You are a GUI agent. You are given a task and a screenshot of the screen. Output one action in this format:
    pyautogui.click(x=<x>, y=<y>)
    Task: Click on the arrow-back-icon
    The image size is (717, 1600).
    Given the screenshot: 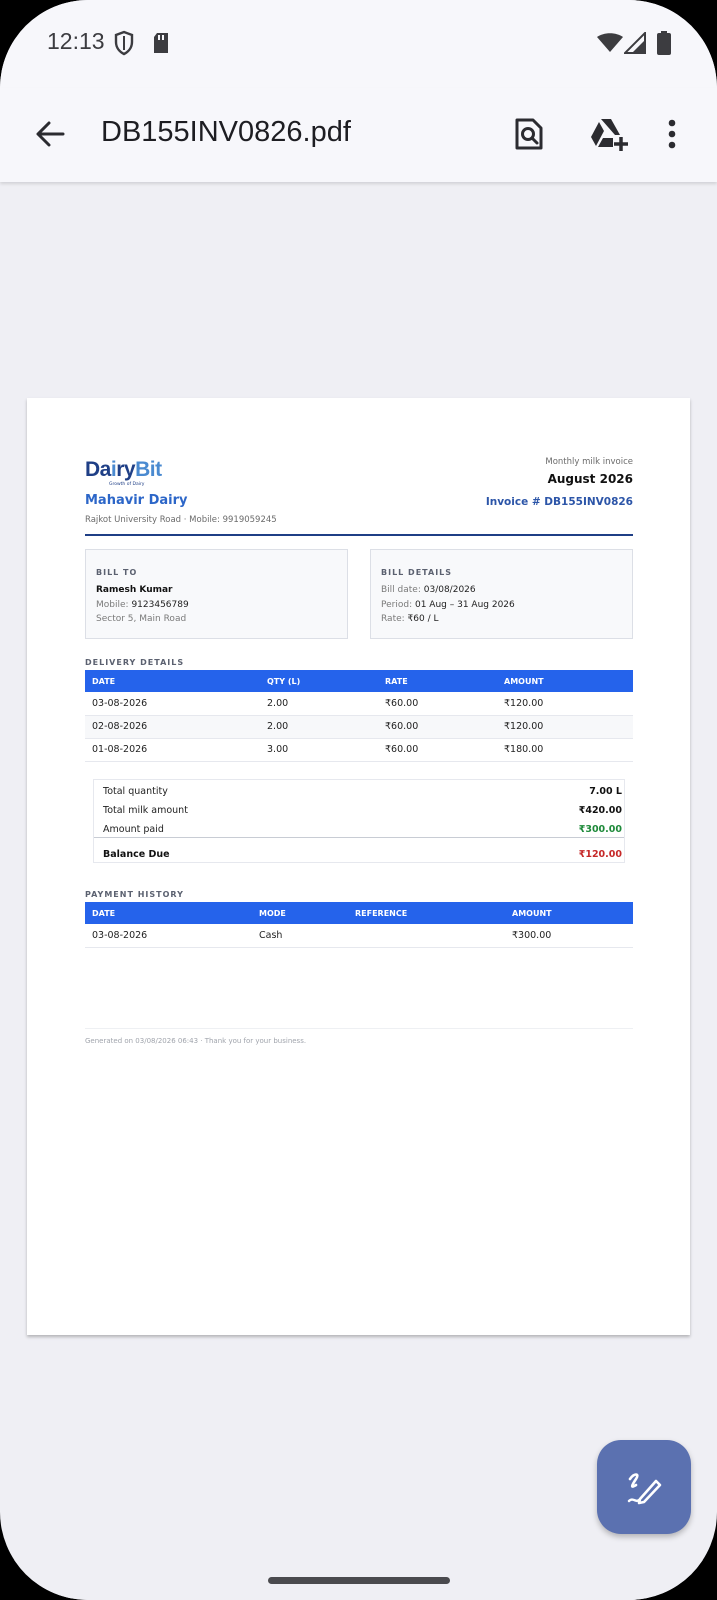 What is the action you would take?
    pyautogui.click(x=50, y=134)
    